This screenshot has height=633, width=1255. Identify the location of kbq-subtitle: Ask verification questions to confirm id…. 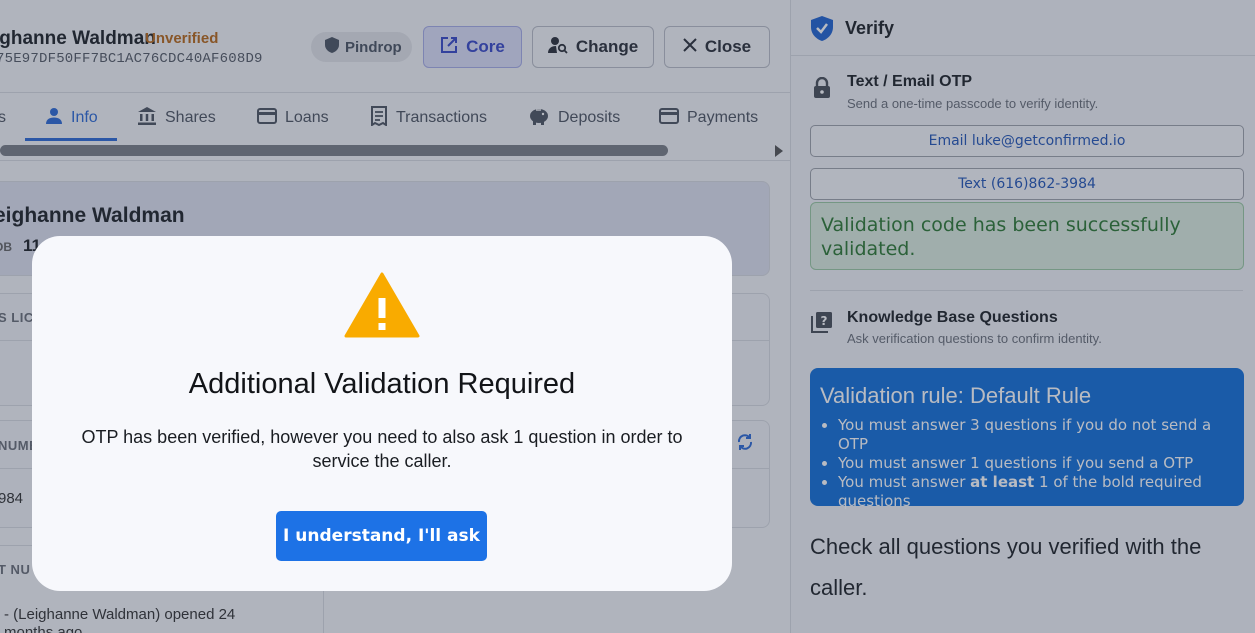
(974, 338).